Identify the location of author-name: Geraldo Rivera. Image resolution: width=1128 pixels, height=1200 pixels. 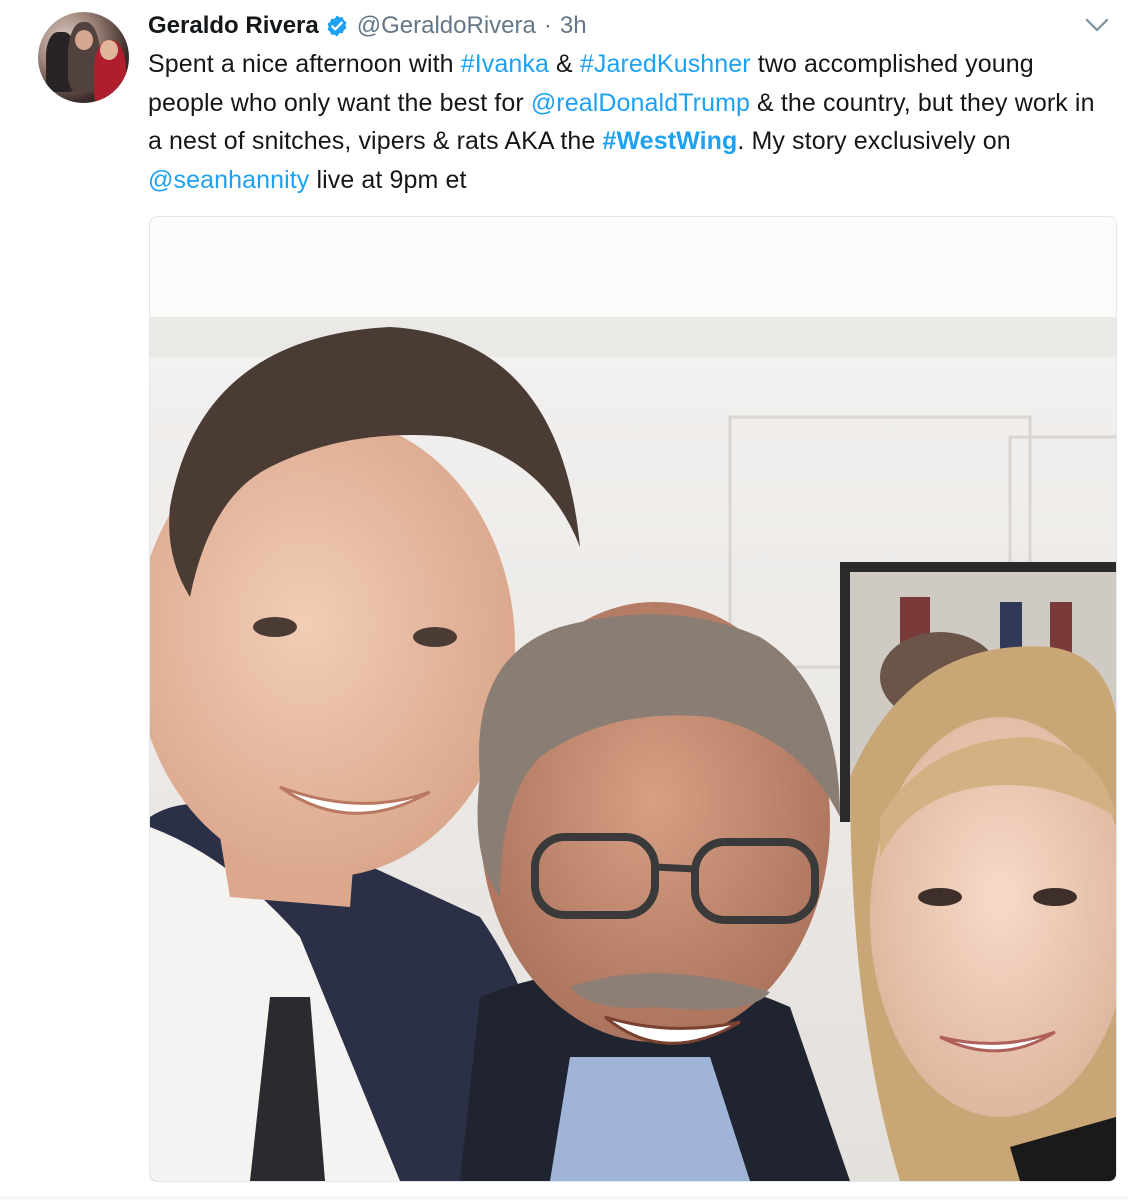
(233, 26).